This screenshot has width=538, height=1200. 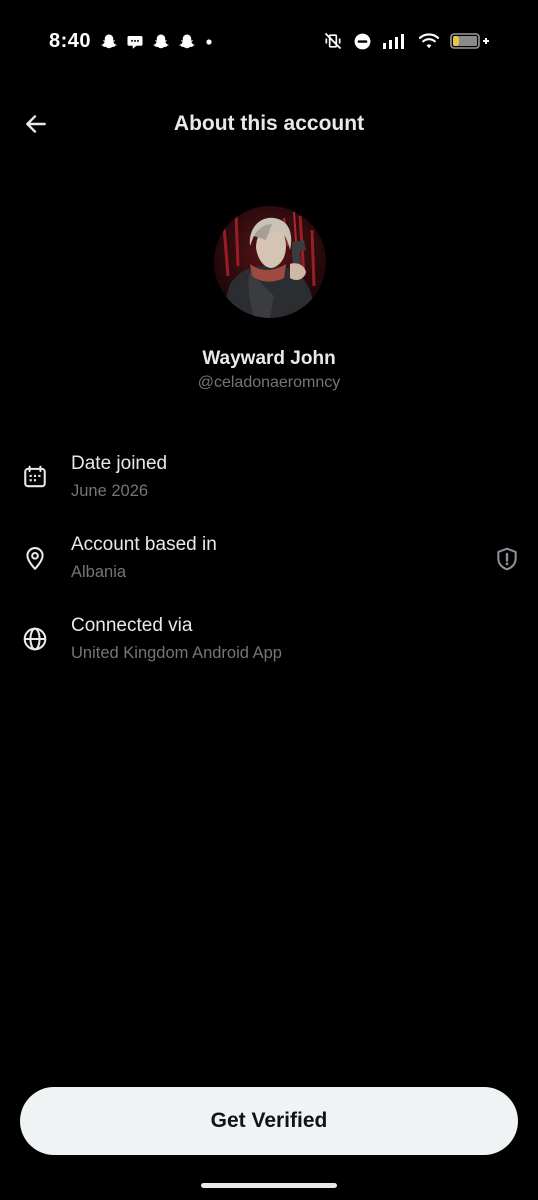 I want to click on header: About this account, so click(x=269, y=126).